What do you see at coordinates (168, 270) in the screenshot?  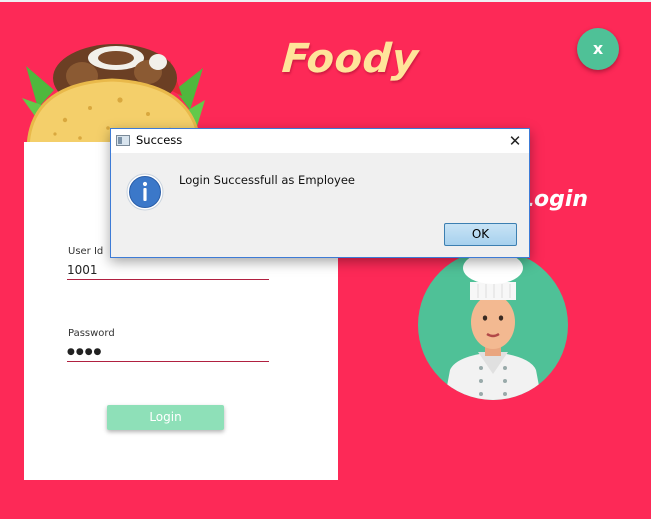 I see `user-id-input` at bounding box center [168, 270].